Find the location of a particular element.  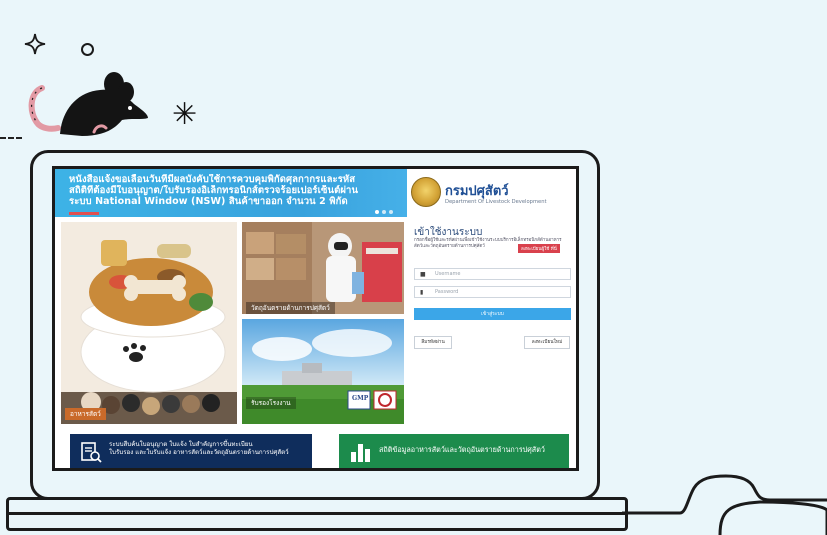

banner-accent is located at coordinates (84, 213).